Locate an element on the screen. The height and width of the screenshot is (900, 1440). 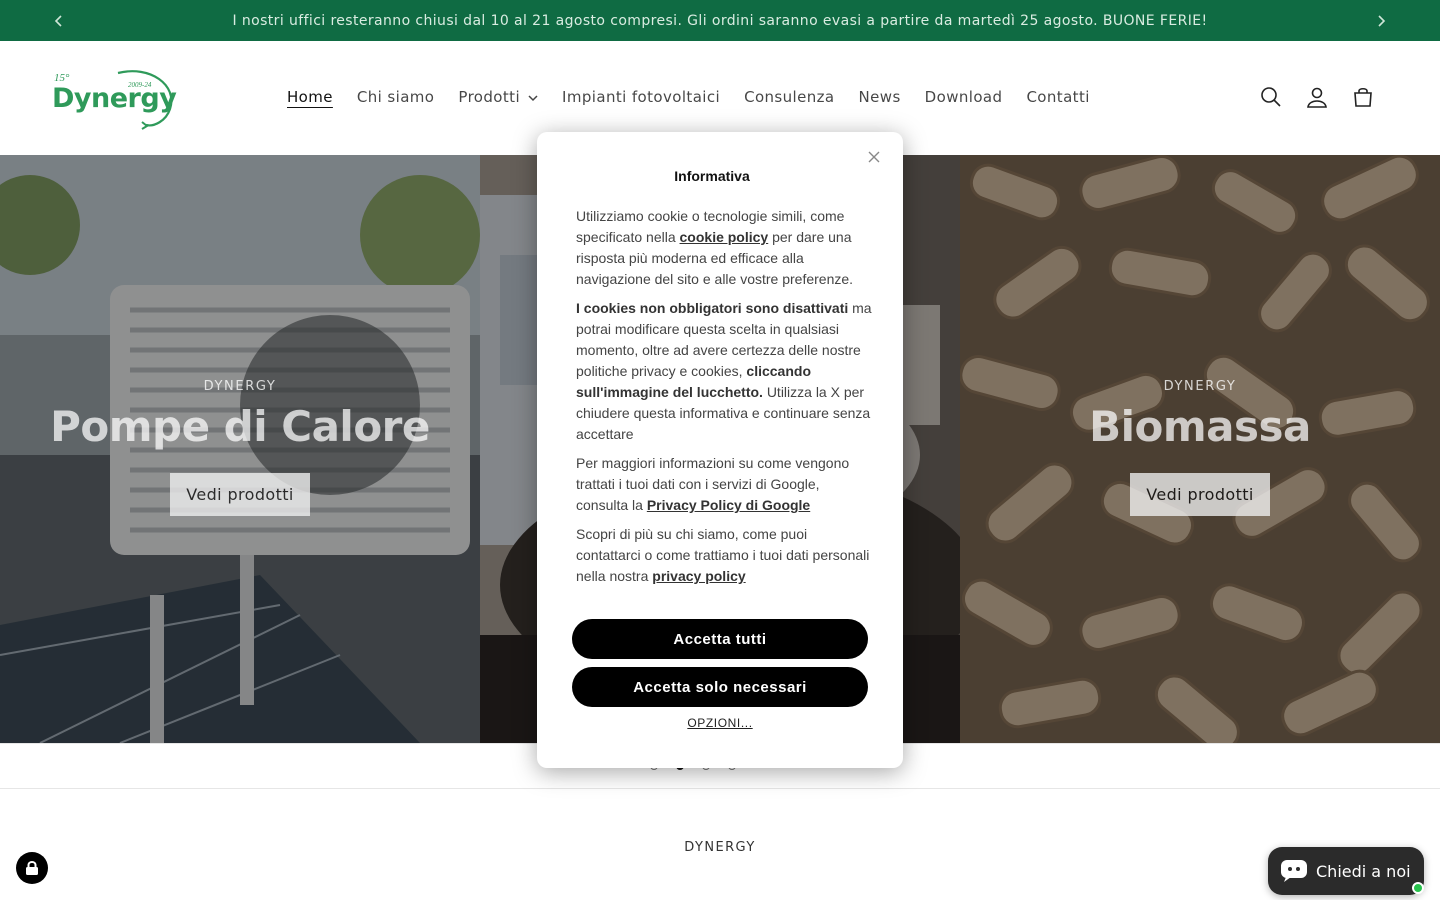
nav-impianti-fotovoltaici: Impianti fotovoltaici is located at coordinates (641, 97).